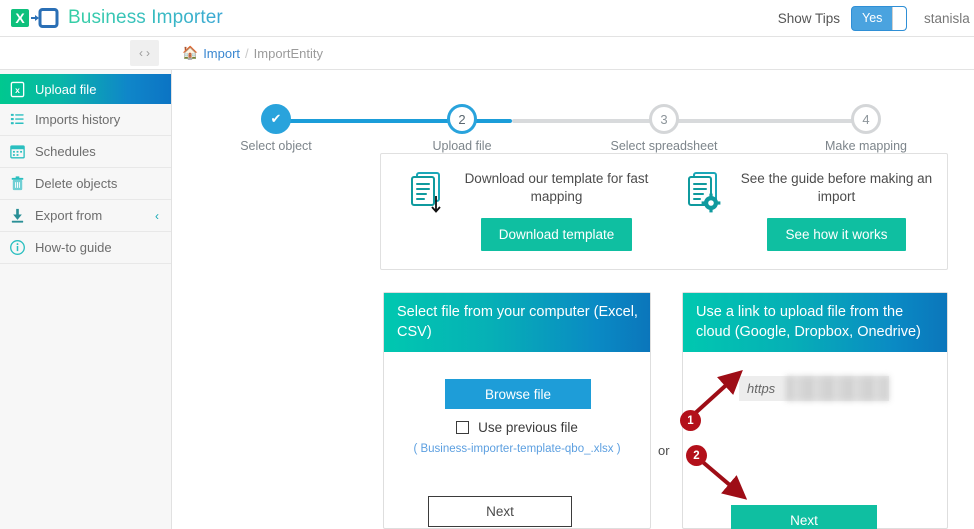 The image size is (974, 529). What do you see at coordinates (872, 18) in the screenshot?
I see `show-tips-toggle-value: Yes` at bounding box center [872, 18].